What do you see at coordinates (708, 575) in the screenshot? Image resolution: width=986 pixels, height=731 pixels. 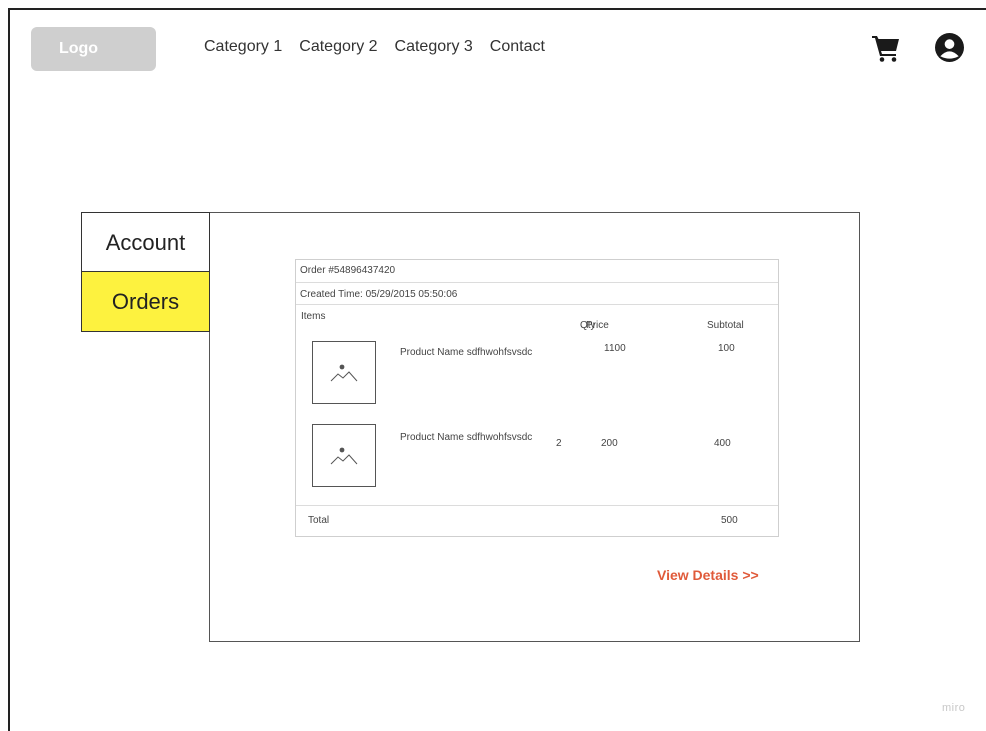 I see `view-details-link: View Details >>` at bounding box center [708, 575].